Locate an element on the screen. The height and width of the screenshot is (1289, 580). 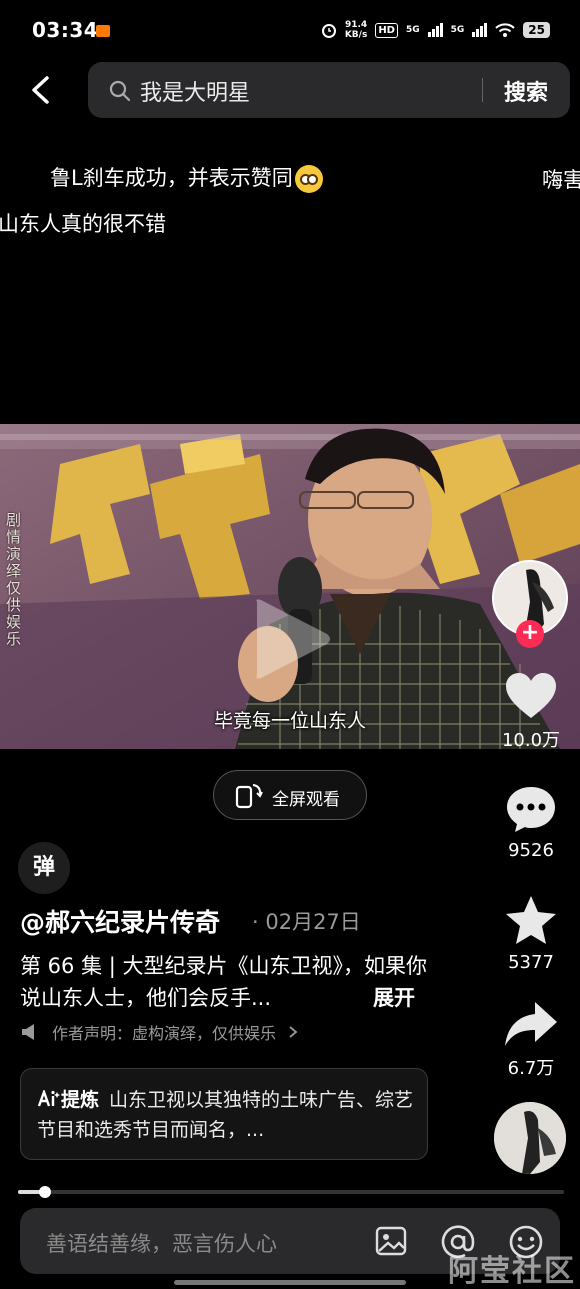
network-label-1: 5G is located at coordinates (412, 30).